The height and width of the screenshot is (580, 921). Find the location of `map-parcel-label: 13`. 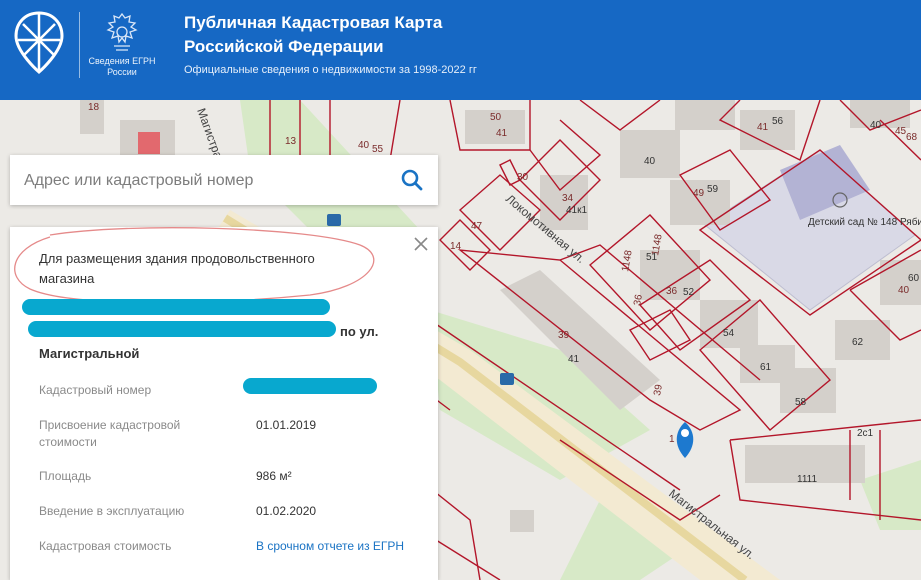

map-parcel-label: 13 is located at coordinates (291, 141).